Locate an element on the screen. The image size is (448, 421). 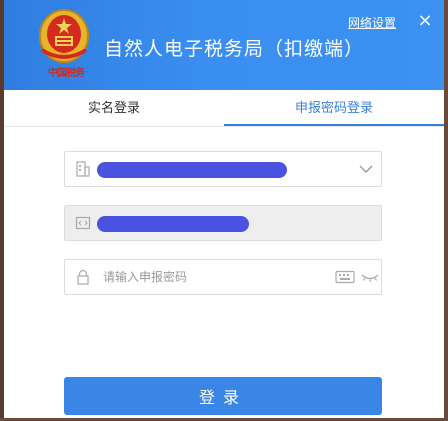
account-select is located at coordinates (223, 169).